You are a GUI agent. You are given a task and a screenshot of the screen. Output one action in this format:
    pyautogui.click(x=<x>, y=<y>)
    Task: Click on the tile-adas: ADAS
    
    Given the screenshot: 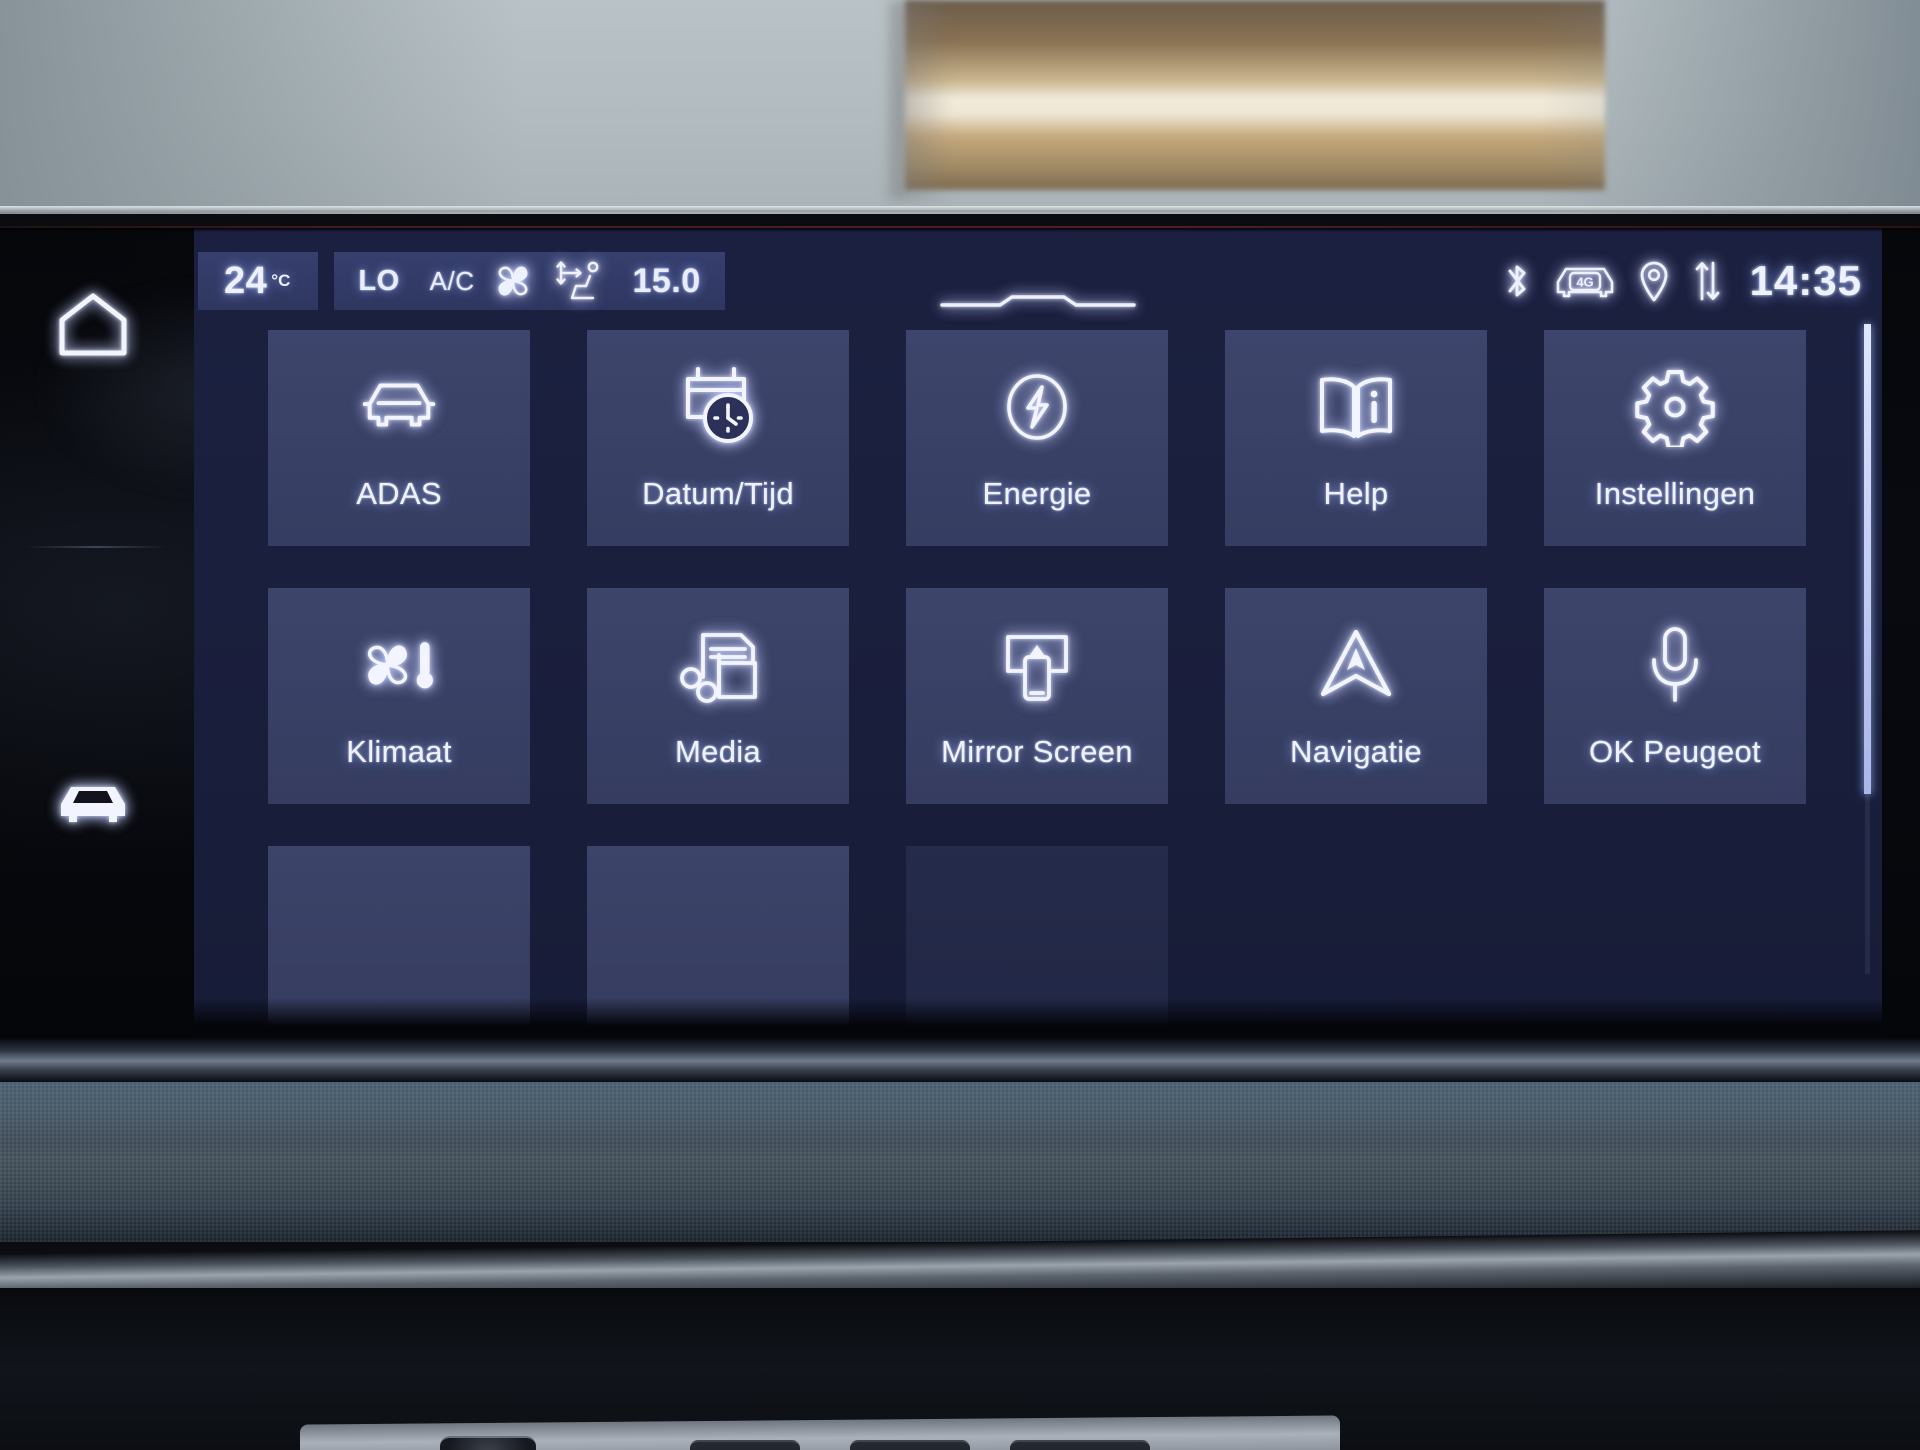 What is the action you would take?
    pyautogui.click(x=399, y=438)
    